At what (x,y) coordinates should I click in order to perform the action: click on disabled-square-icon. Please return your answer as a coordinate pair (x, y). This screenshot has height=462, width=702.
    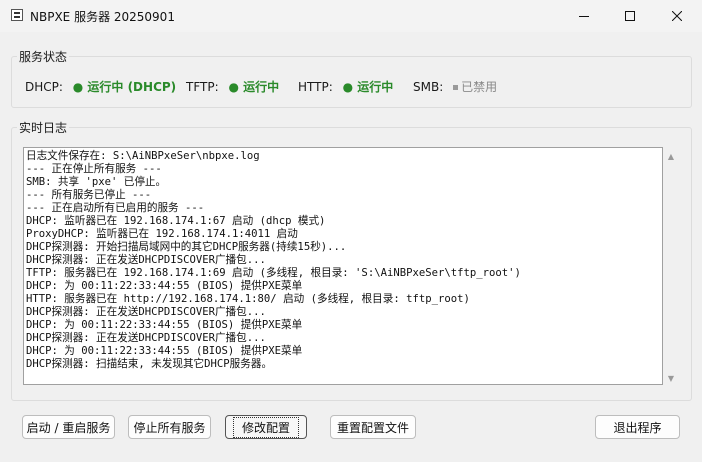
    Looking at the image, I should click on (456, 87).